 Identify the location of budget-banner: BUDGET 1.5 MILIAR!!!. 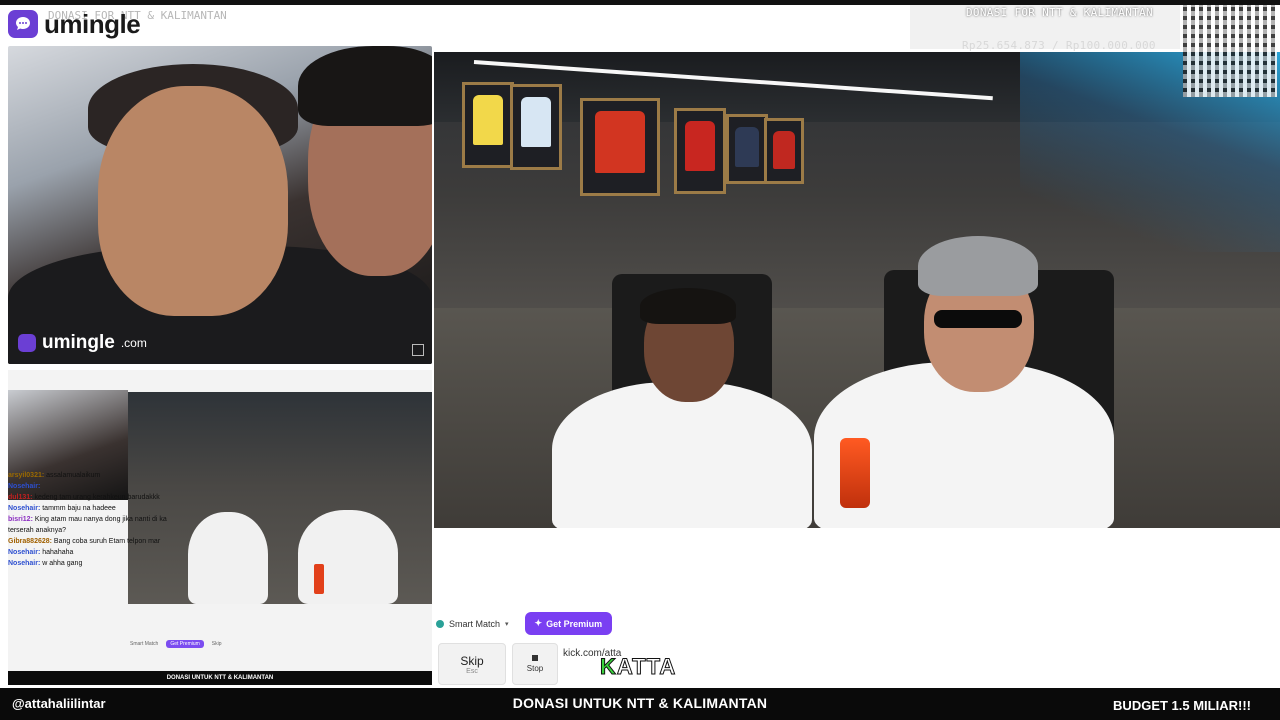
(1182, 705).